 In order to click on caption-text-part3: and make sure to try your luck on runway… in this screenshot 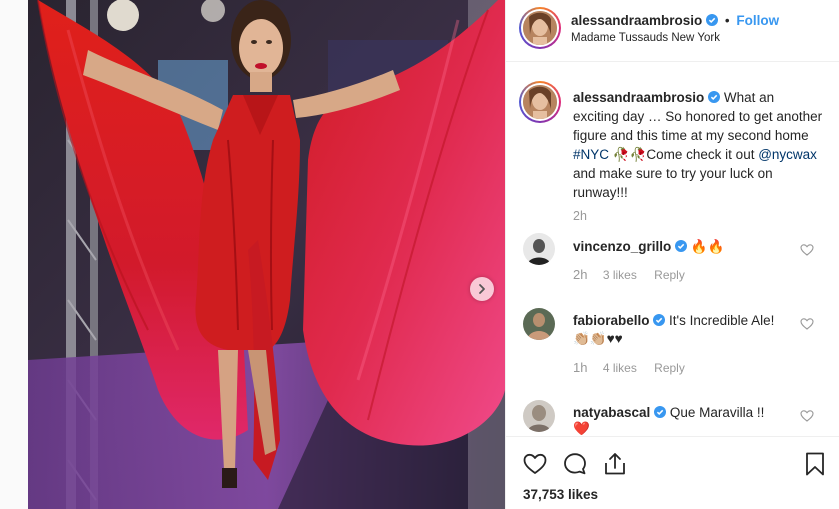, I will do `click(673, 183)`.